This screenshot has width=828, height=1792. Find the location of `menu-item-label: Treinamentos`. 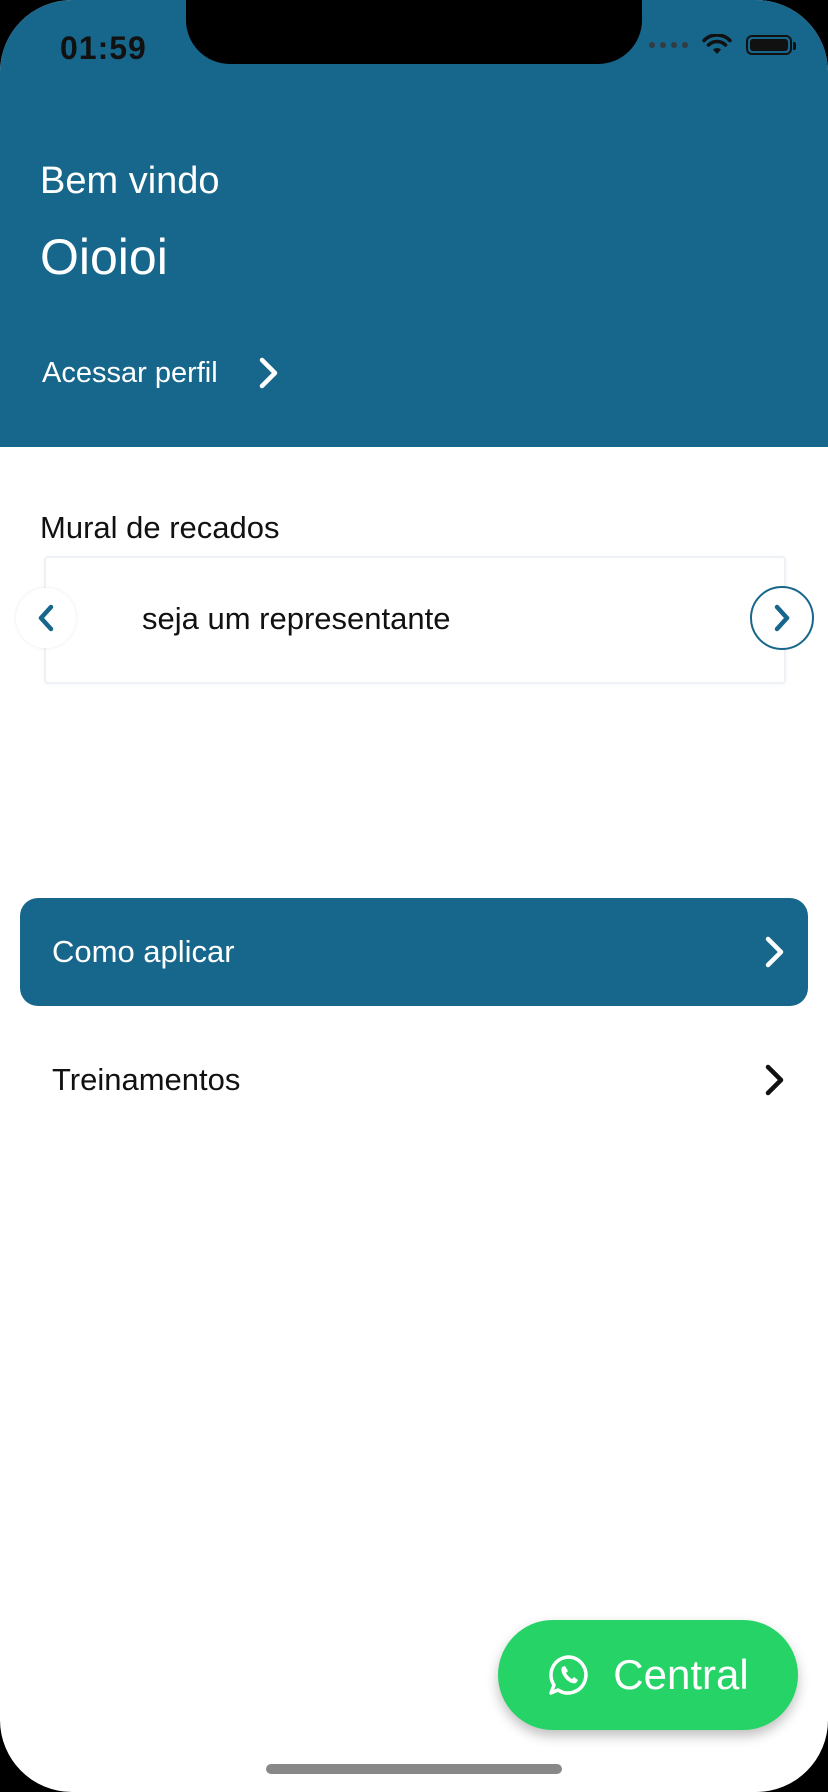

menu-item-label: Treinamentos is located at coordinates (146, 1079).